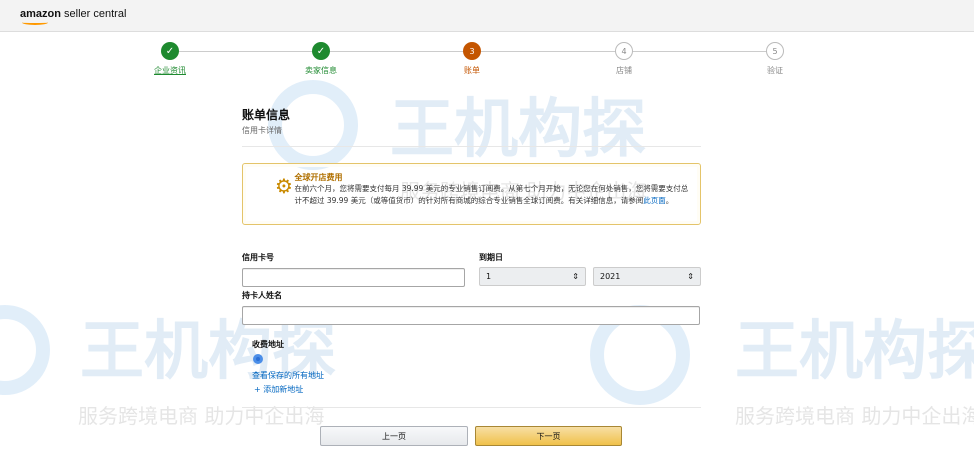 The width and height of the screenshot is (974, 451). I want to click on next-button: 下一页, so click(548, 436).